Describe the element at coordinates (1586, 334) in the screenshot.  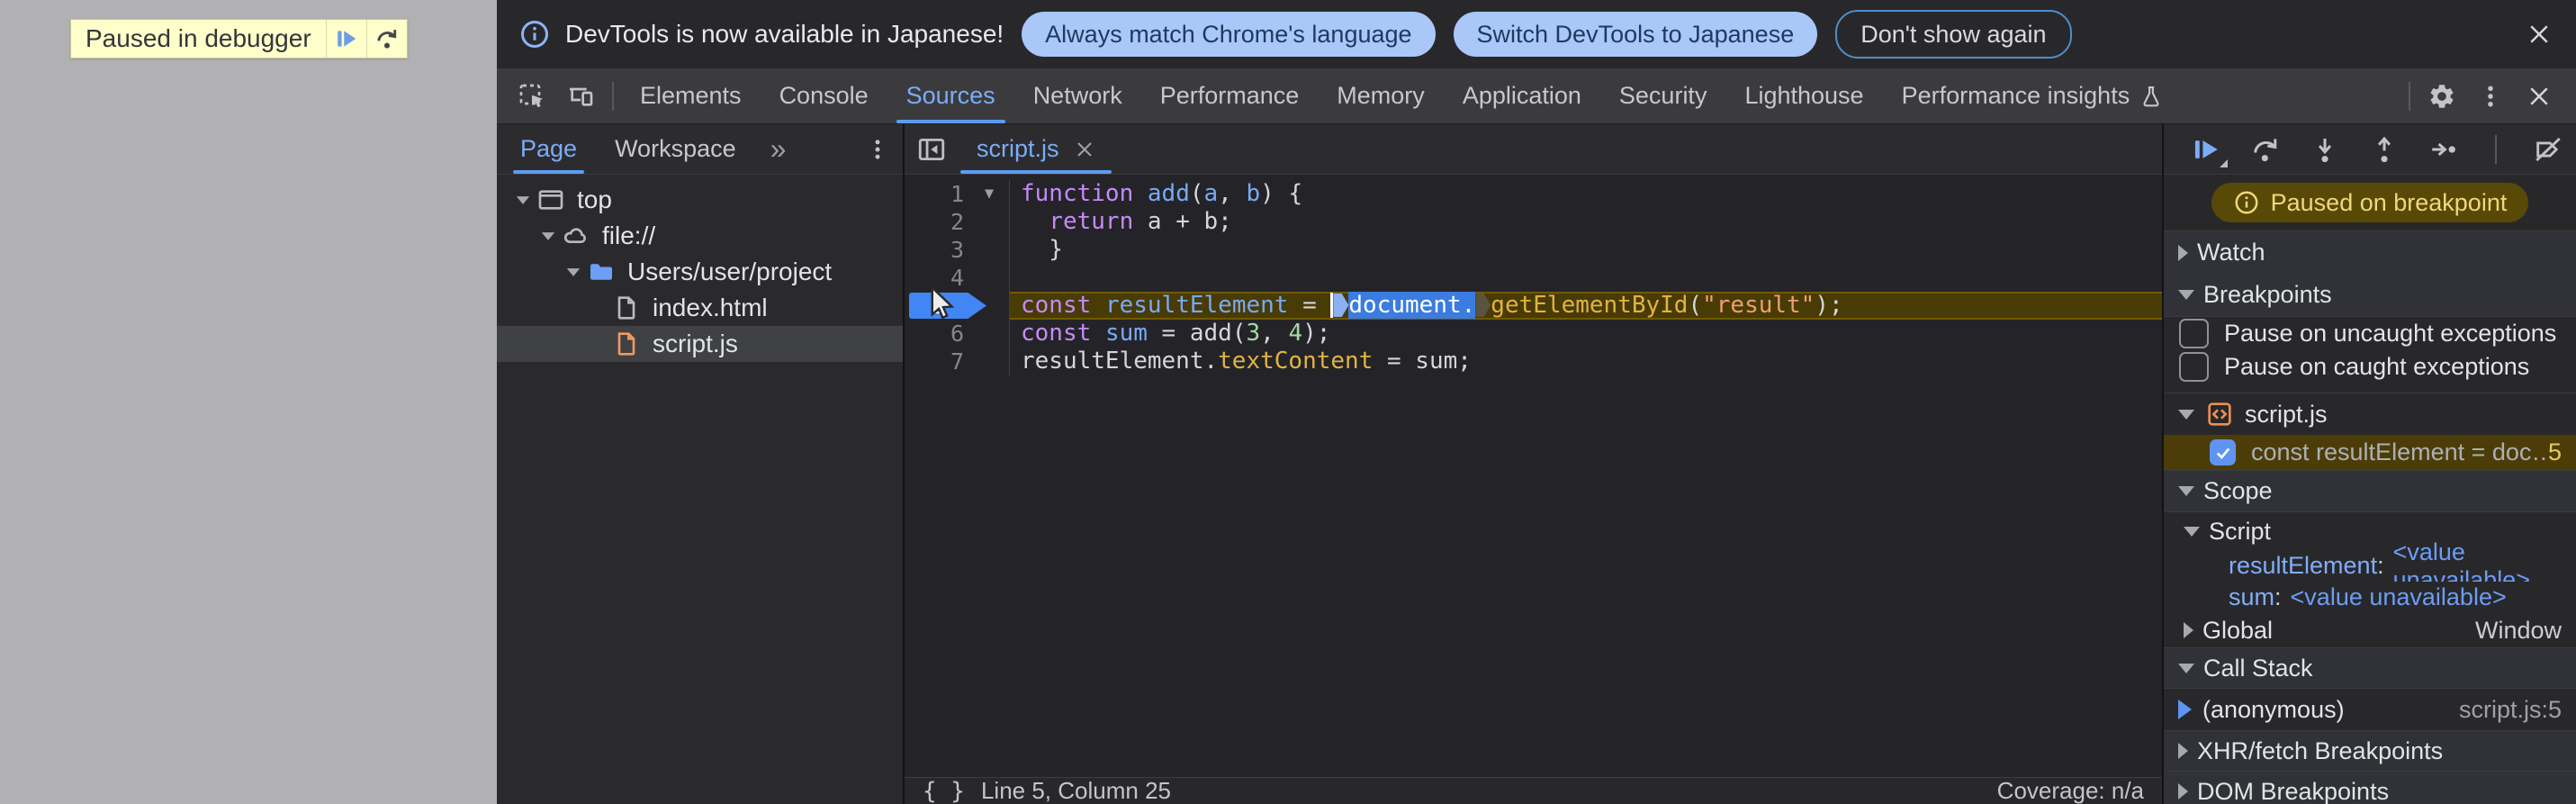
I see `code-text: const sum = add(3, 4);` at that location.